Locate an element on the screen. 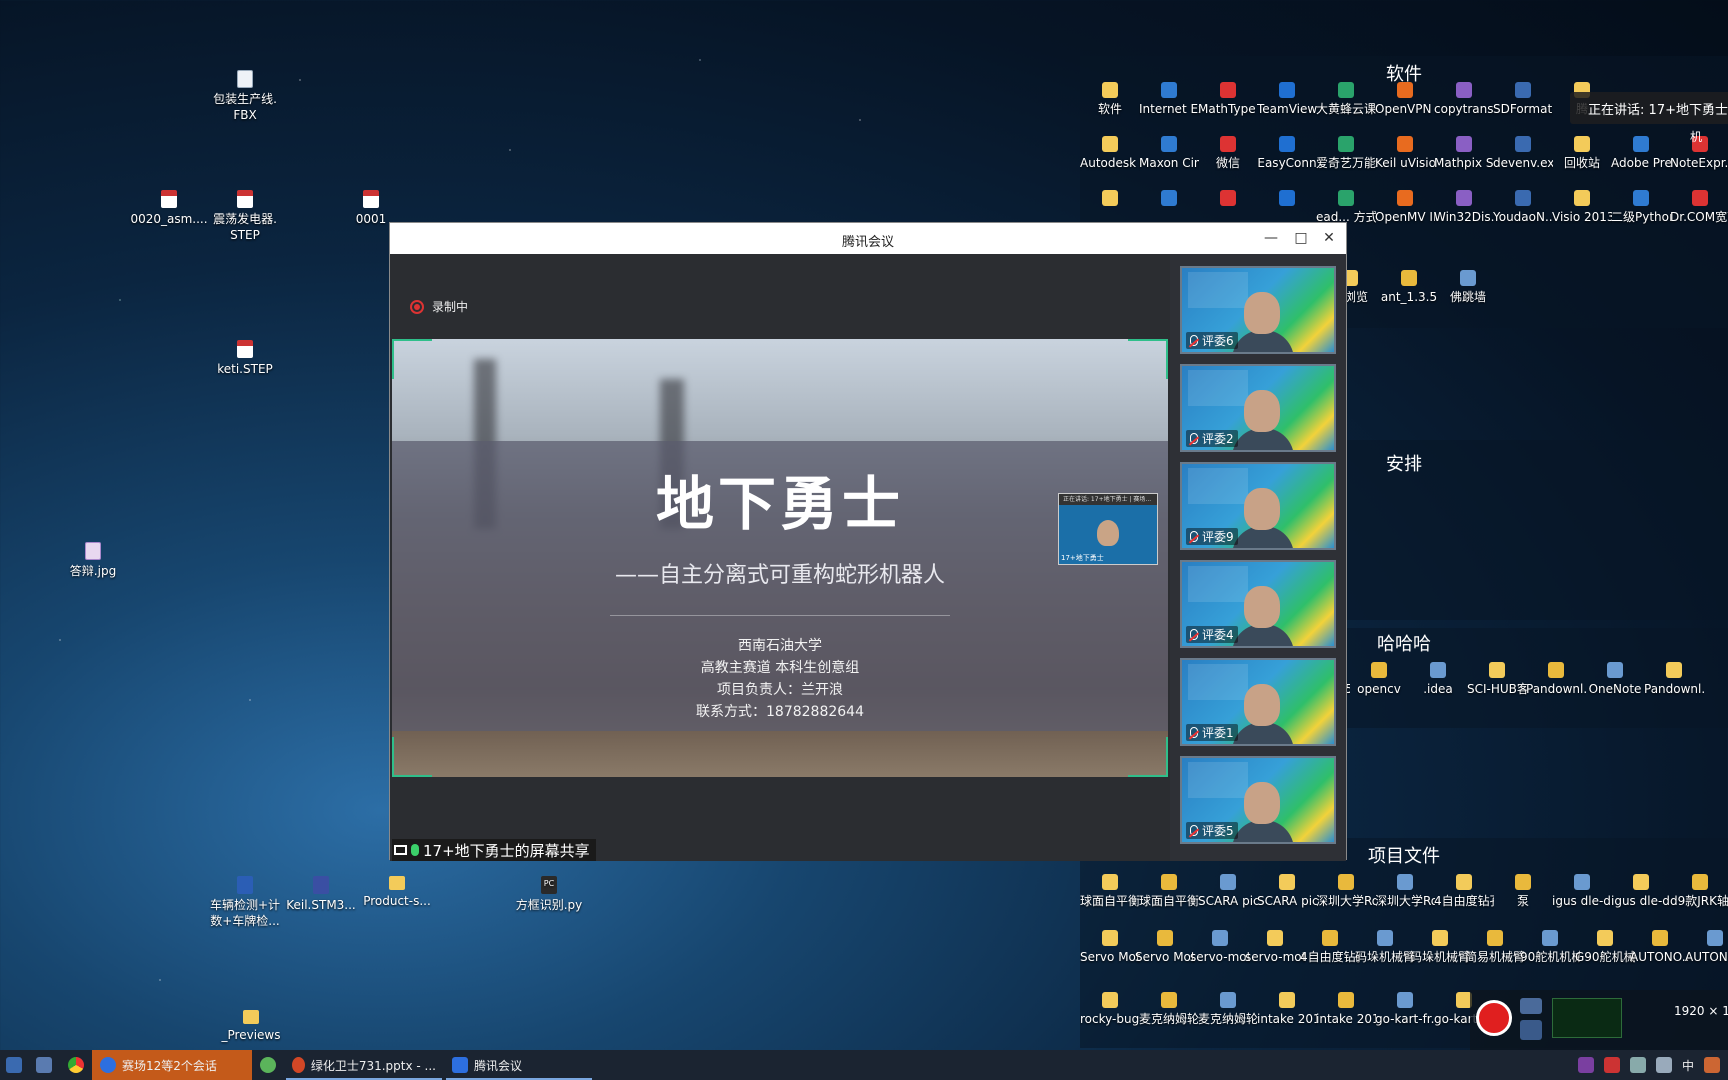  fence-icon: TeamViewer is located at coordinates (1287, 99).